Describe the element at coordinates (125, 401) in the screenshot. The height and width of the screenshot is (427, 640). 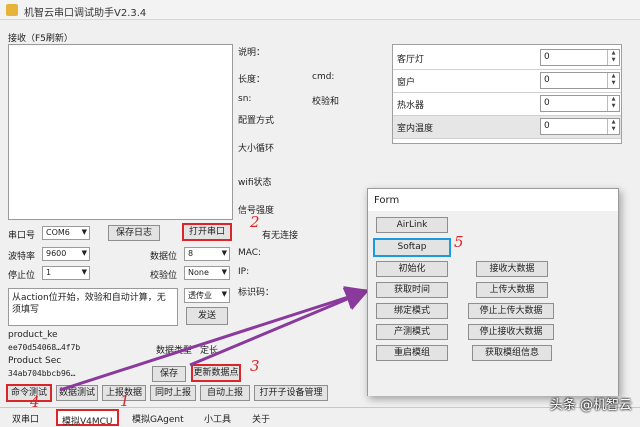
I see `annotation-1: 1` at that location.